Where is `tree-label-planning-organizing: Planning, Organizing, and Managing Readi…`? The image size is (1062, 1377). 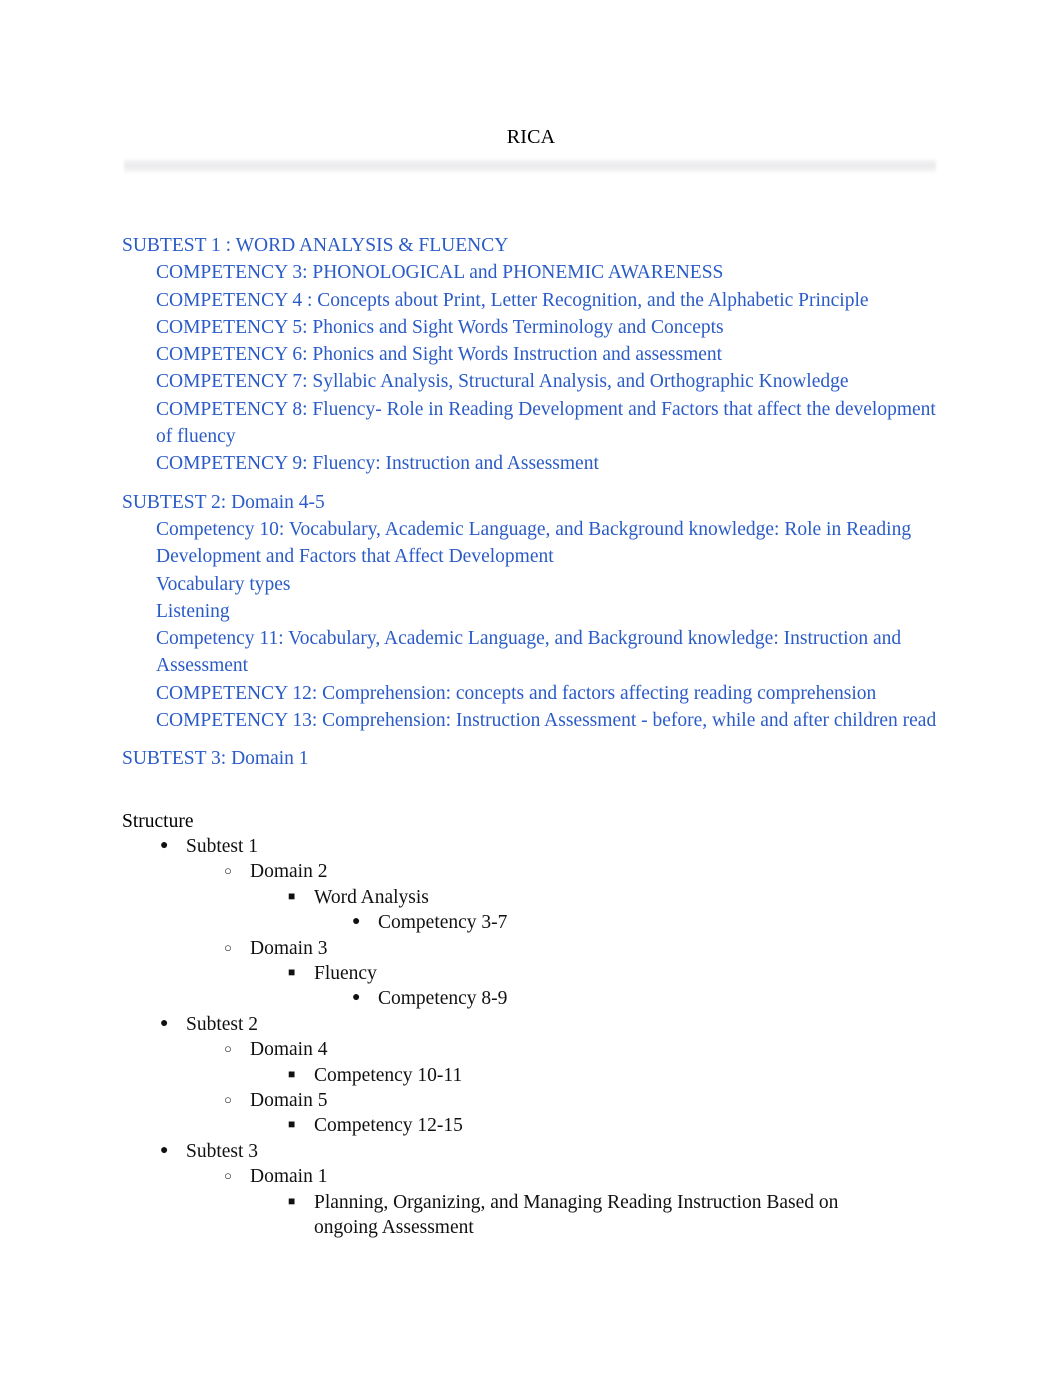 tree-label-planning-organizing: Planning, Organizing, and Managing Readi… is located at coordinates (594, 1215).